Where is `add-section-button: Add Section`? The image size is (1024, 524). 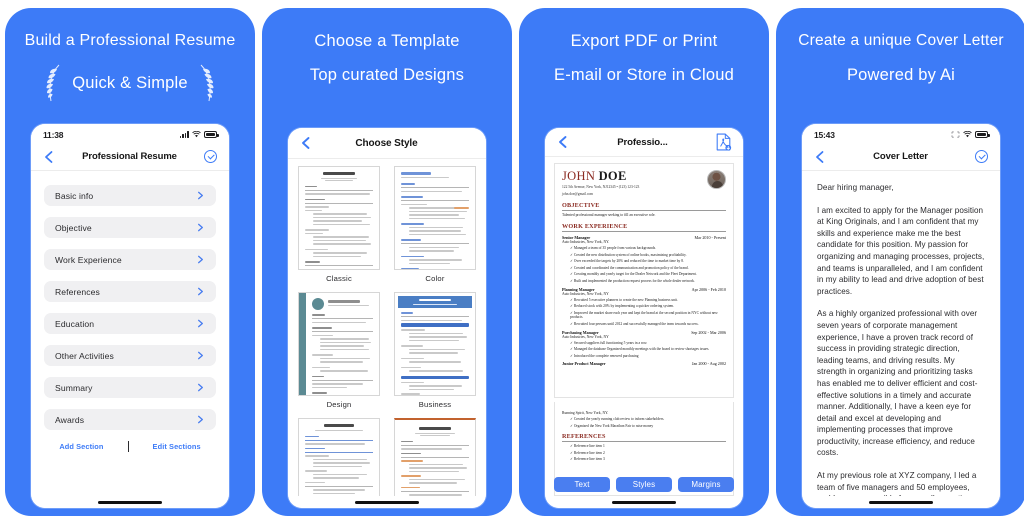
add-section-button: Add Section is located at coordinates (81, 446).